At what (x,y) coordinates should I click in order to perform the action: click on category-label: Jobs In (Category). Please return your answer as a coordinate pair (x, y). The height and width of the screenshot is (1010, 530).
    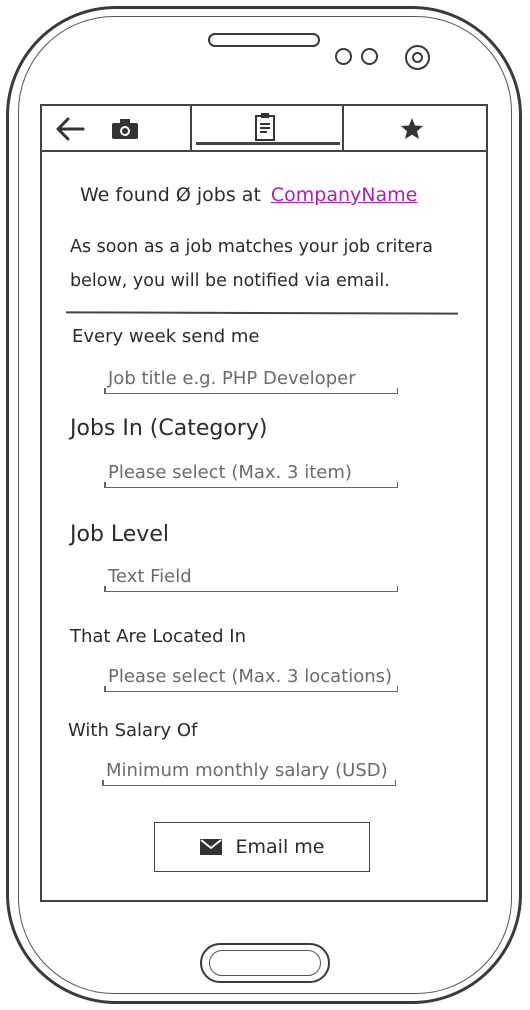
    Looking at the image, I should click on (169, 428).